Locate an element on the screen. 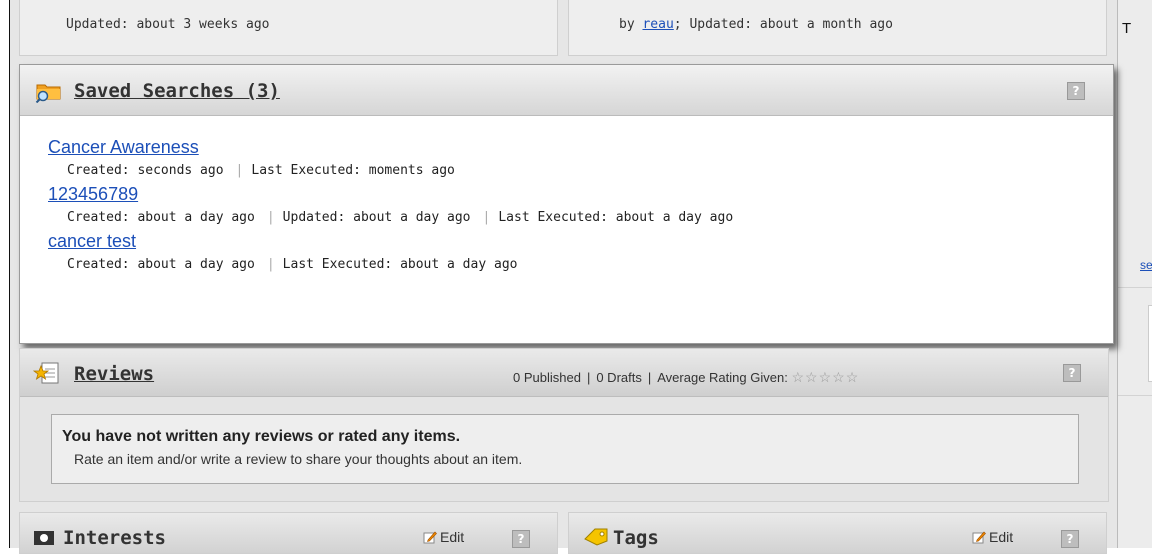  right-panel-box is located at coordinates (1150, 343).